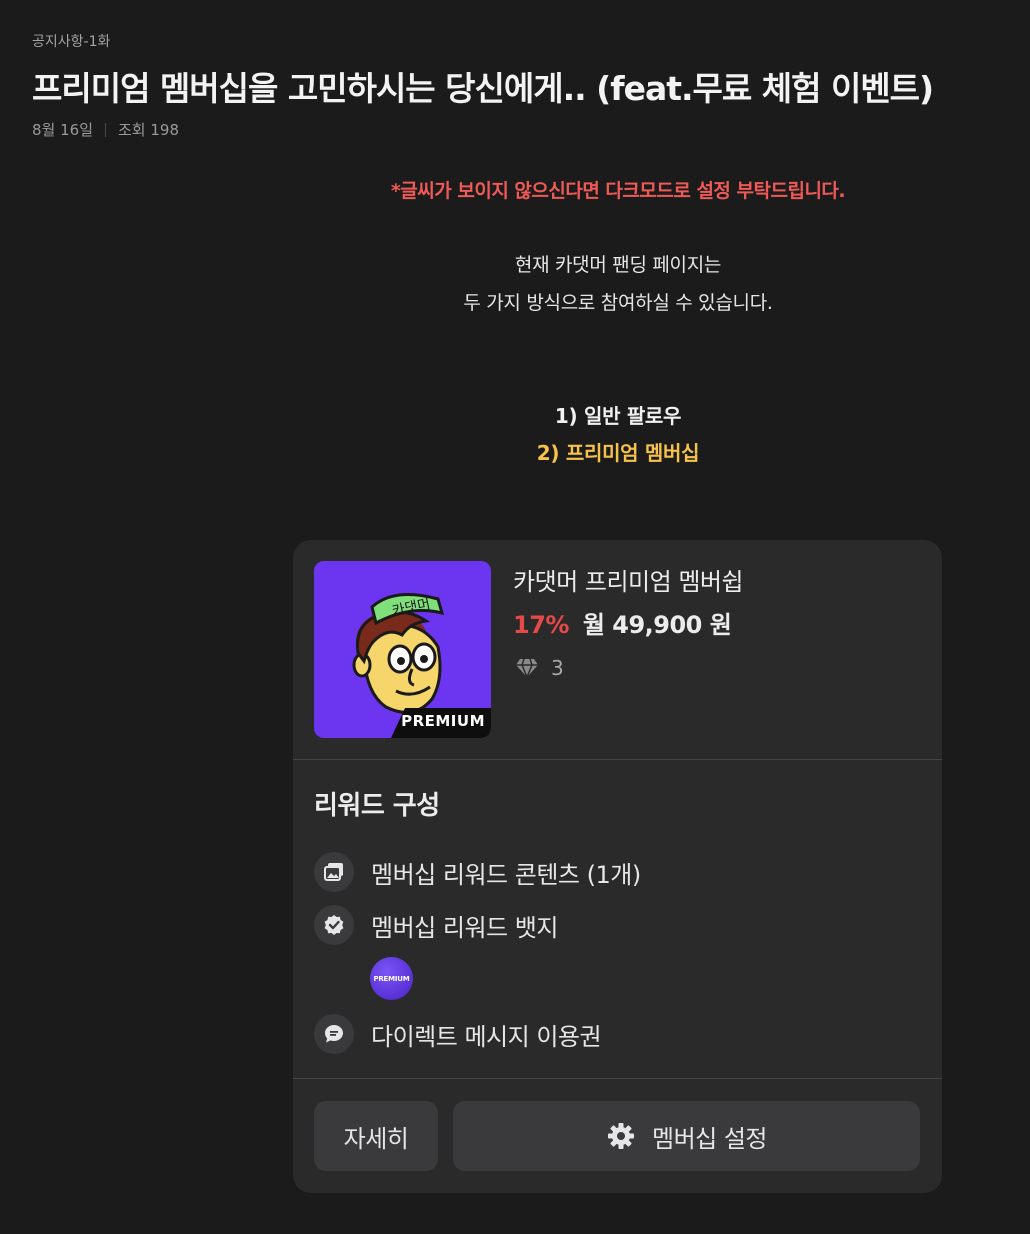 The height and width of the screenshot is (1234, 1030). What do you see at coordinates (443, 721) in the screenshot?
I see `premium-banner-label: PREMIUM` at bounding box center [443, 721].